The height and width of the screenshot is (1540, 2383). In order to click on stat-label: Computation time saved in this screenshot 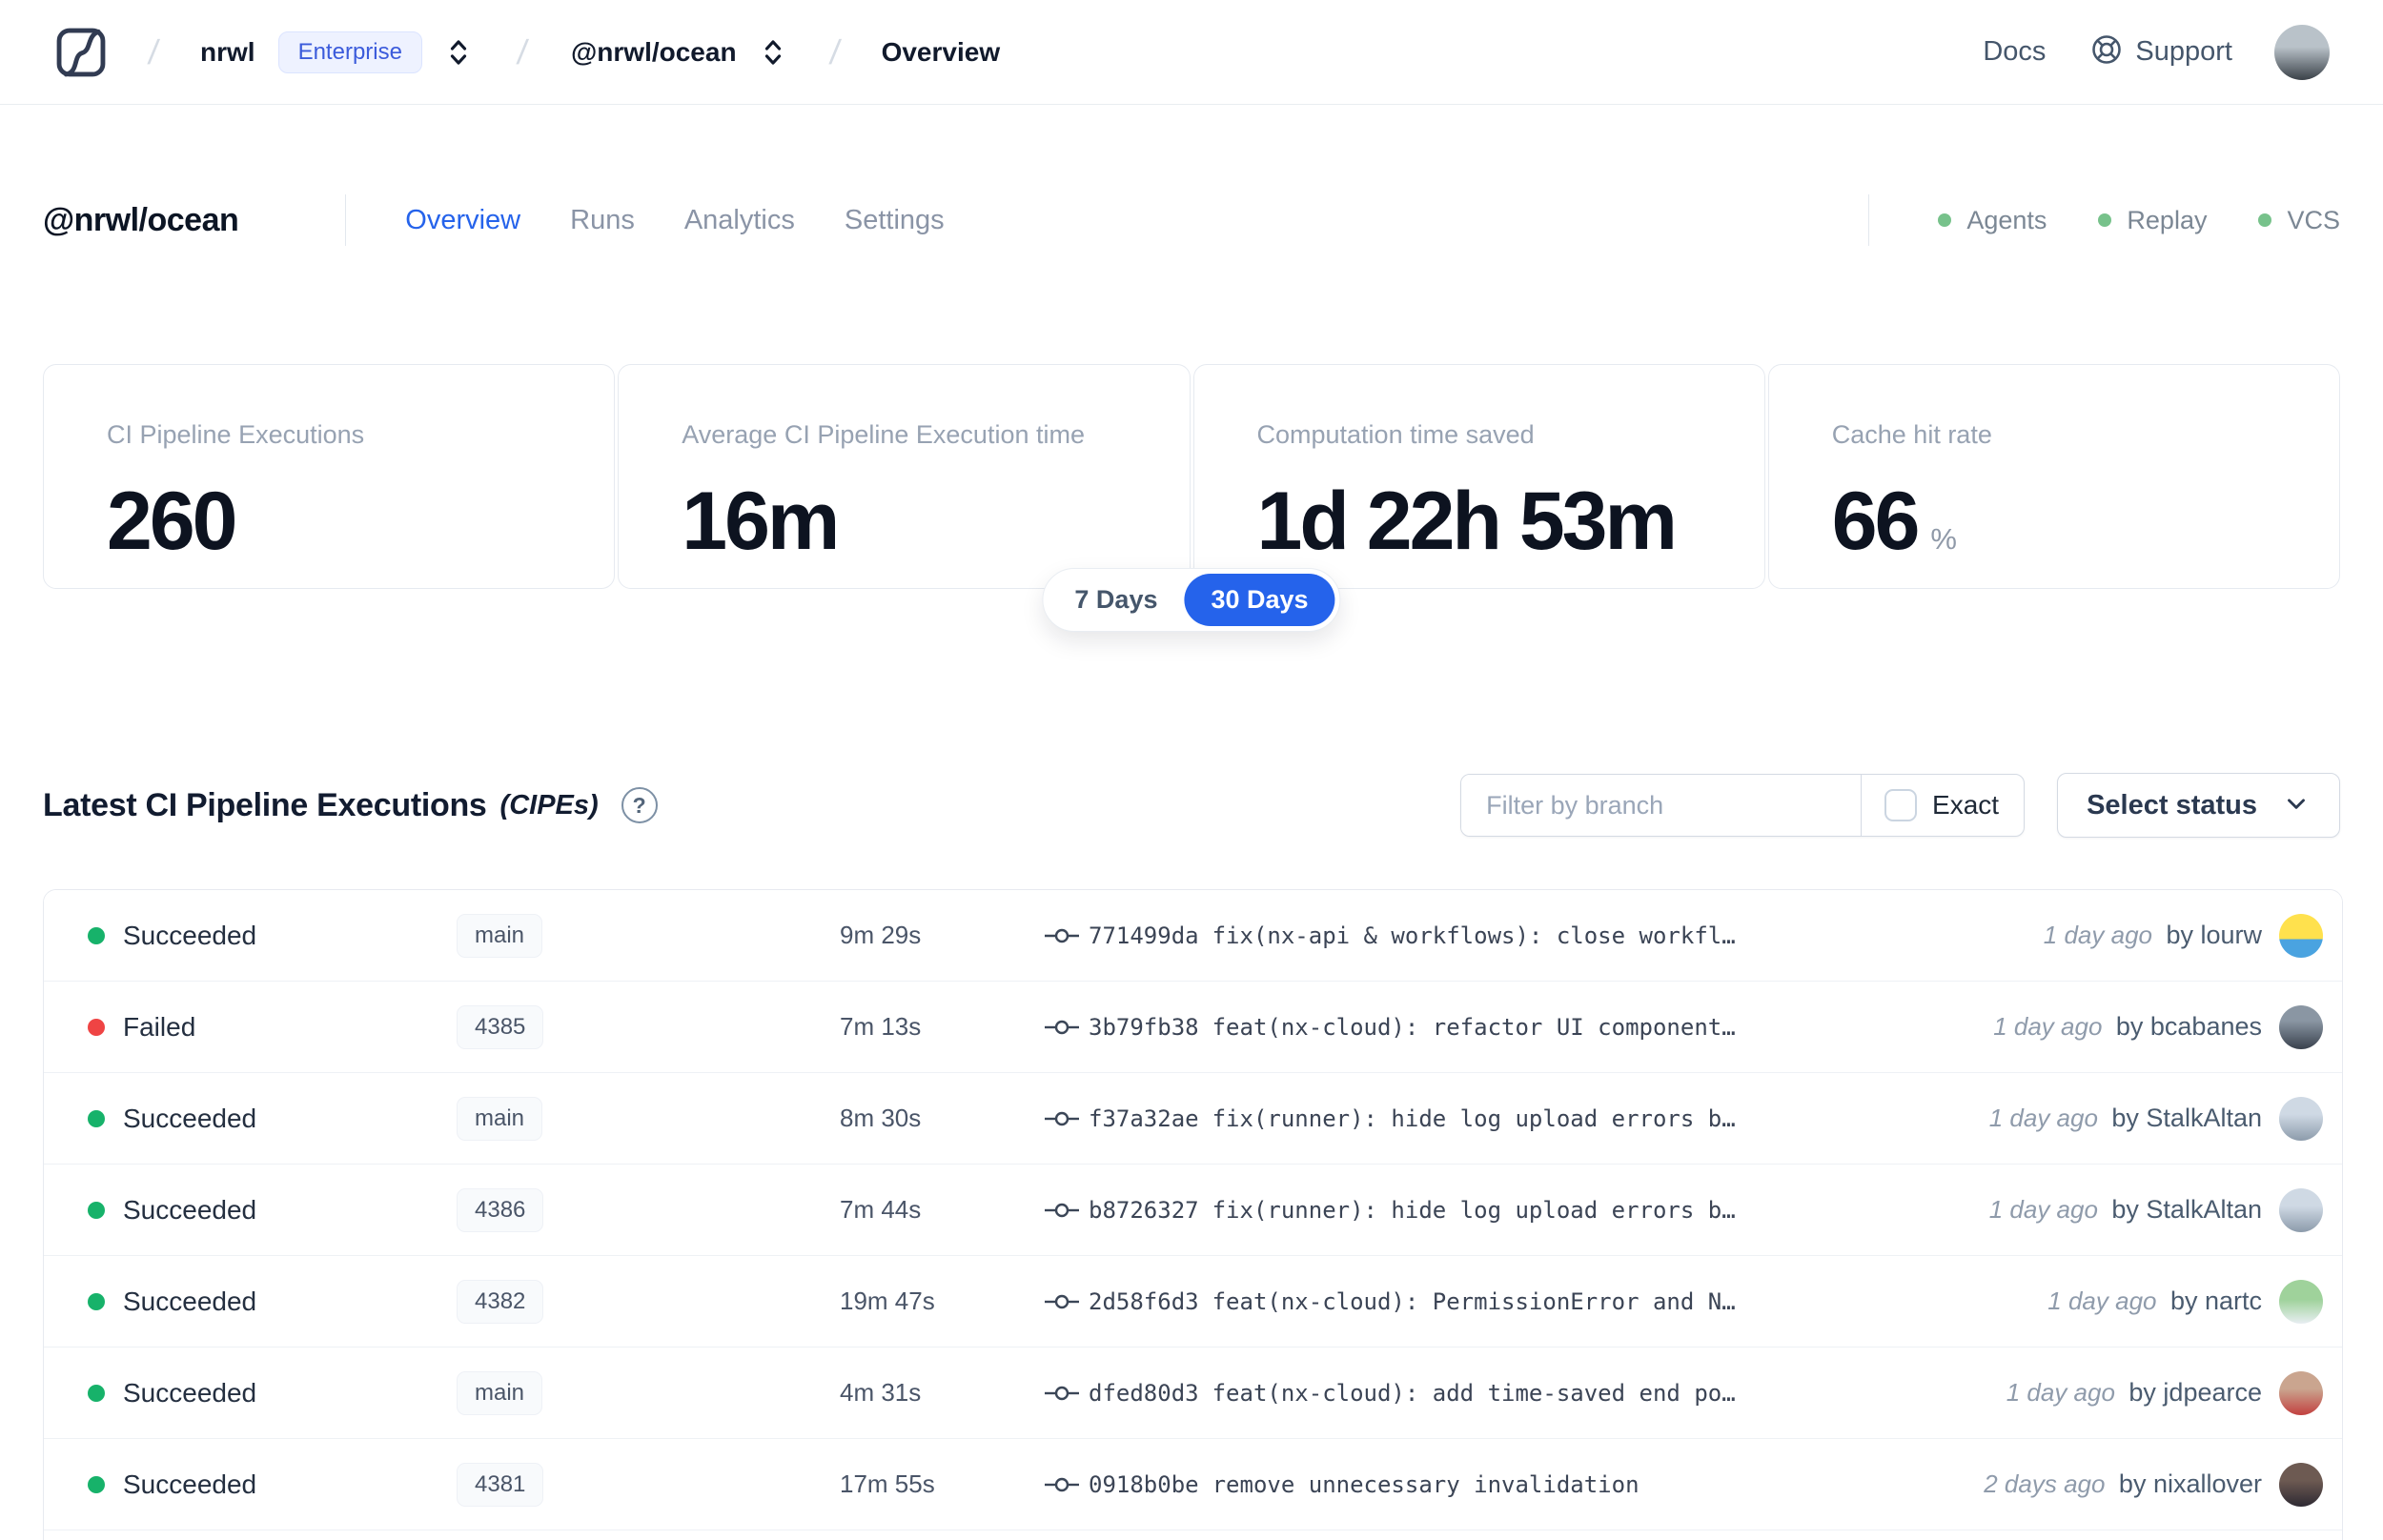, I will do `click(1395, 434)`.